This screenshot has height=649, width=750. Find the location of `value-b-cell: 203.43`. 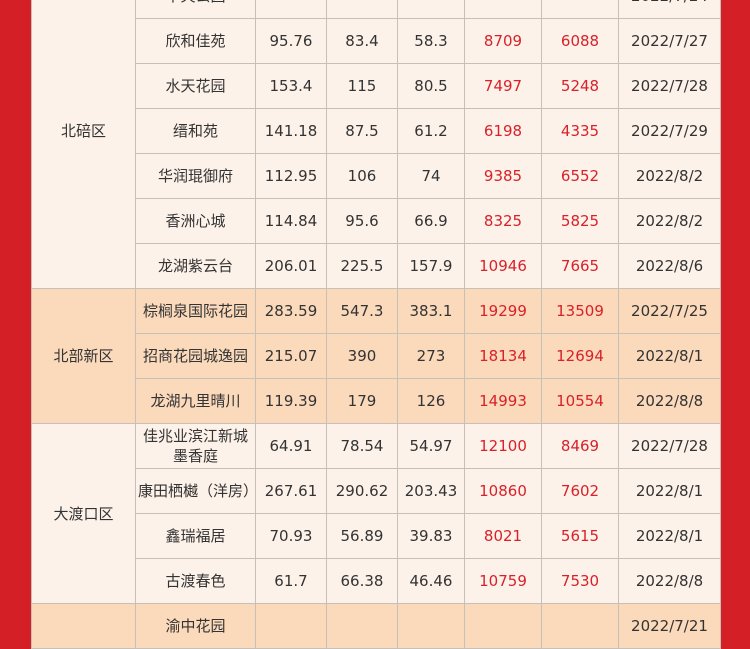

value-b-cell: 203.43 is located at coordinates (431, 491).